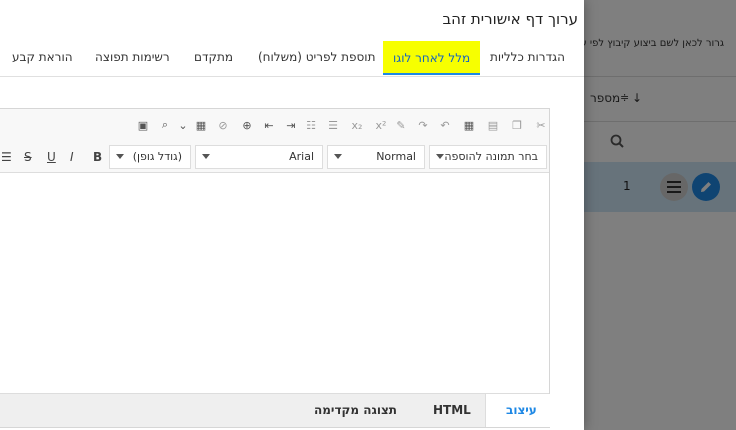 Image resolution: width=736 pixels, height=430 pixels. Describe the element at coordinates (132, 57) in the screenshot. I see `tab-mailing-lists: רשימות תפוצה` at that location.